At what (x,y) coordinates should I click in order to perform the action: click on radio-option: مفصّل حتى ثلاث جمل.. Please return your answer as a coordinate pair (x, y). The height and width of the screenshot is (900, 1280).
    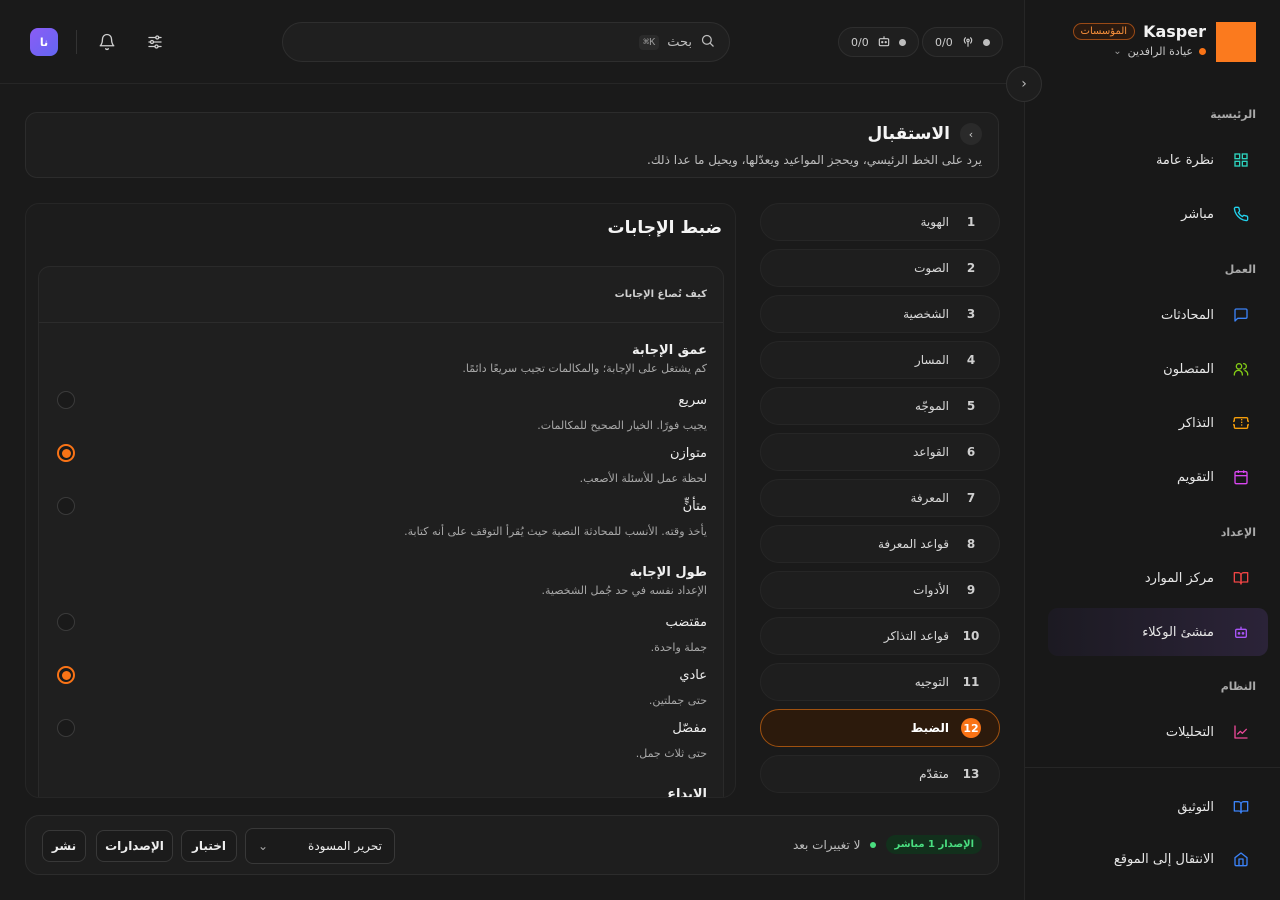
    Looking at the image, I should click on (382, 739).